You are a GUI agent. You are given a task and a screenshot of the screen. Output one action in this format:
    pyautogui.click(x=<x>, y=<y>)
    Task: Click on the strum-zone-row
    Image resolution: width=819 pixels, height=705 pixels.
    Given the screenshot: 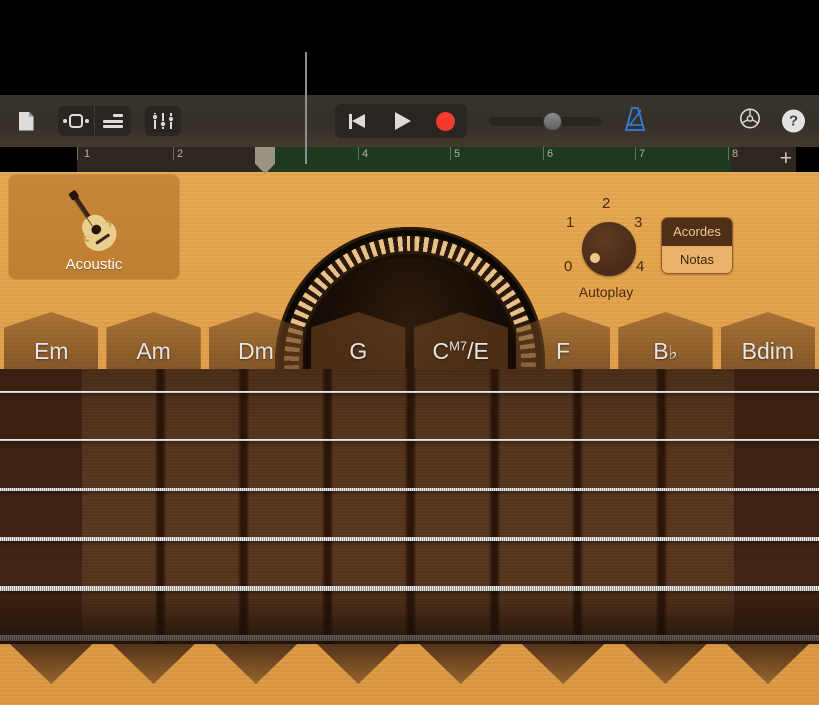 What is the action you would take?
    pyautogui.click(x=409, y=673)
    